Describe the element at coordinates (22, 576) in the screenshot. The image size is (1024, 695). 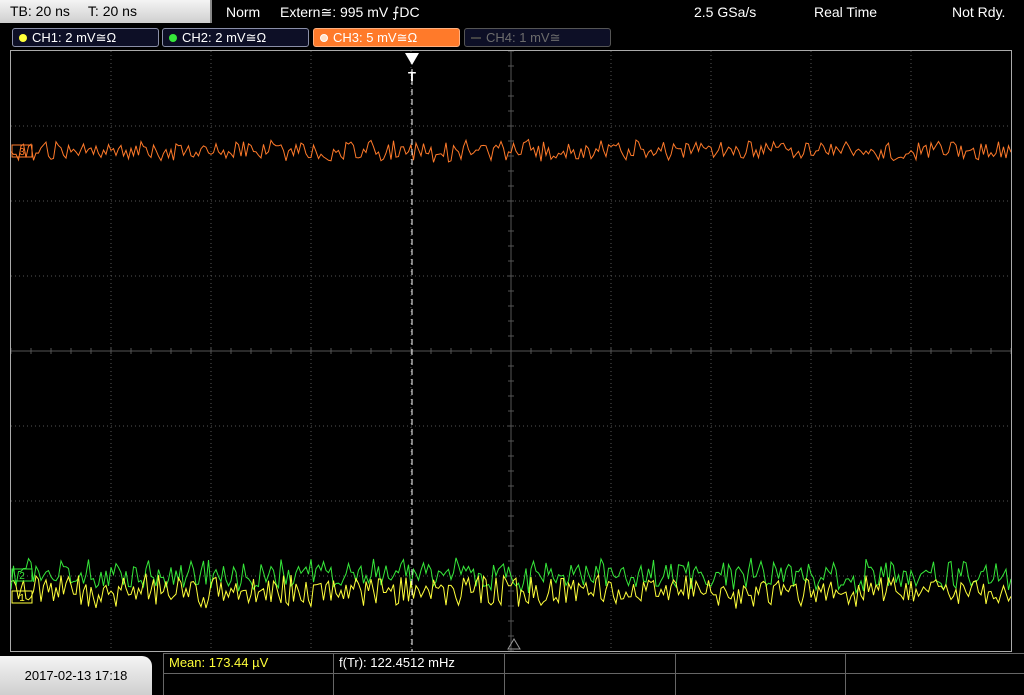
I see `ch2-marker-label: 2` at that location.